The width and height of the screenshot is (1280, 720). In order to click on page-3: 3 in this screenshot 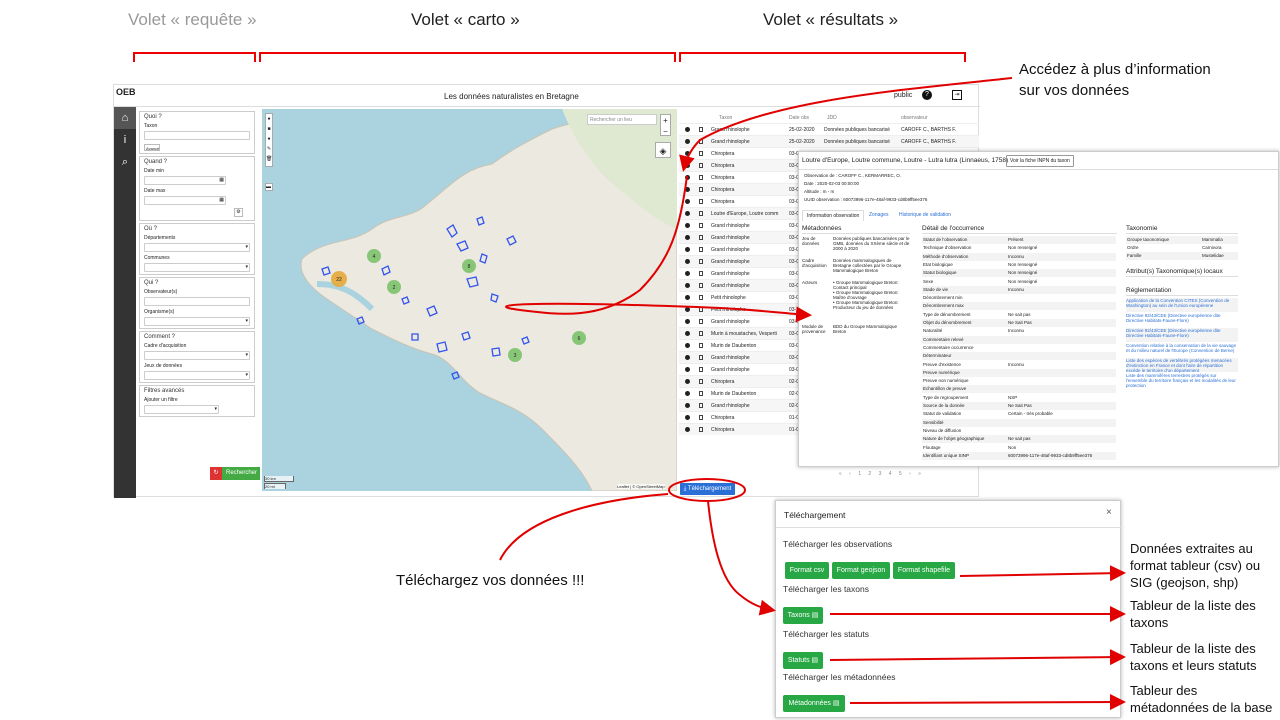, I will do `click(880, 474)`.